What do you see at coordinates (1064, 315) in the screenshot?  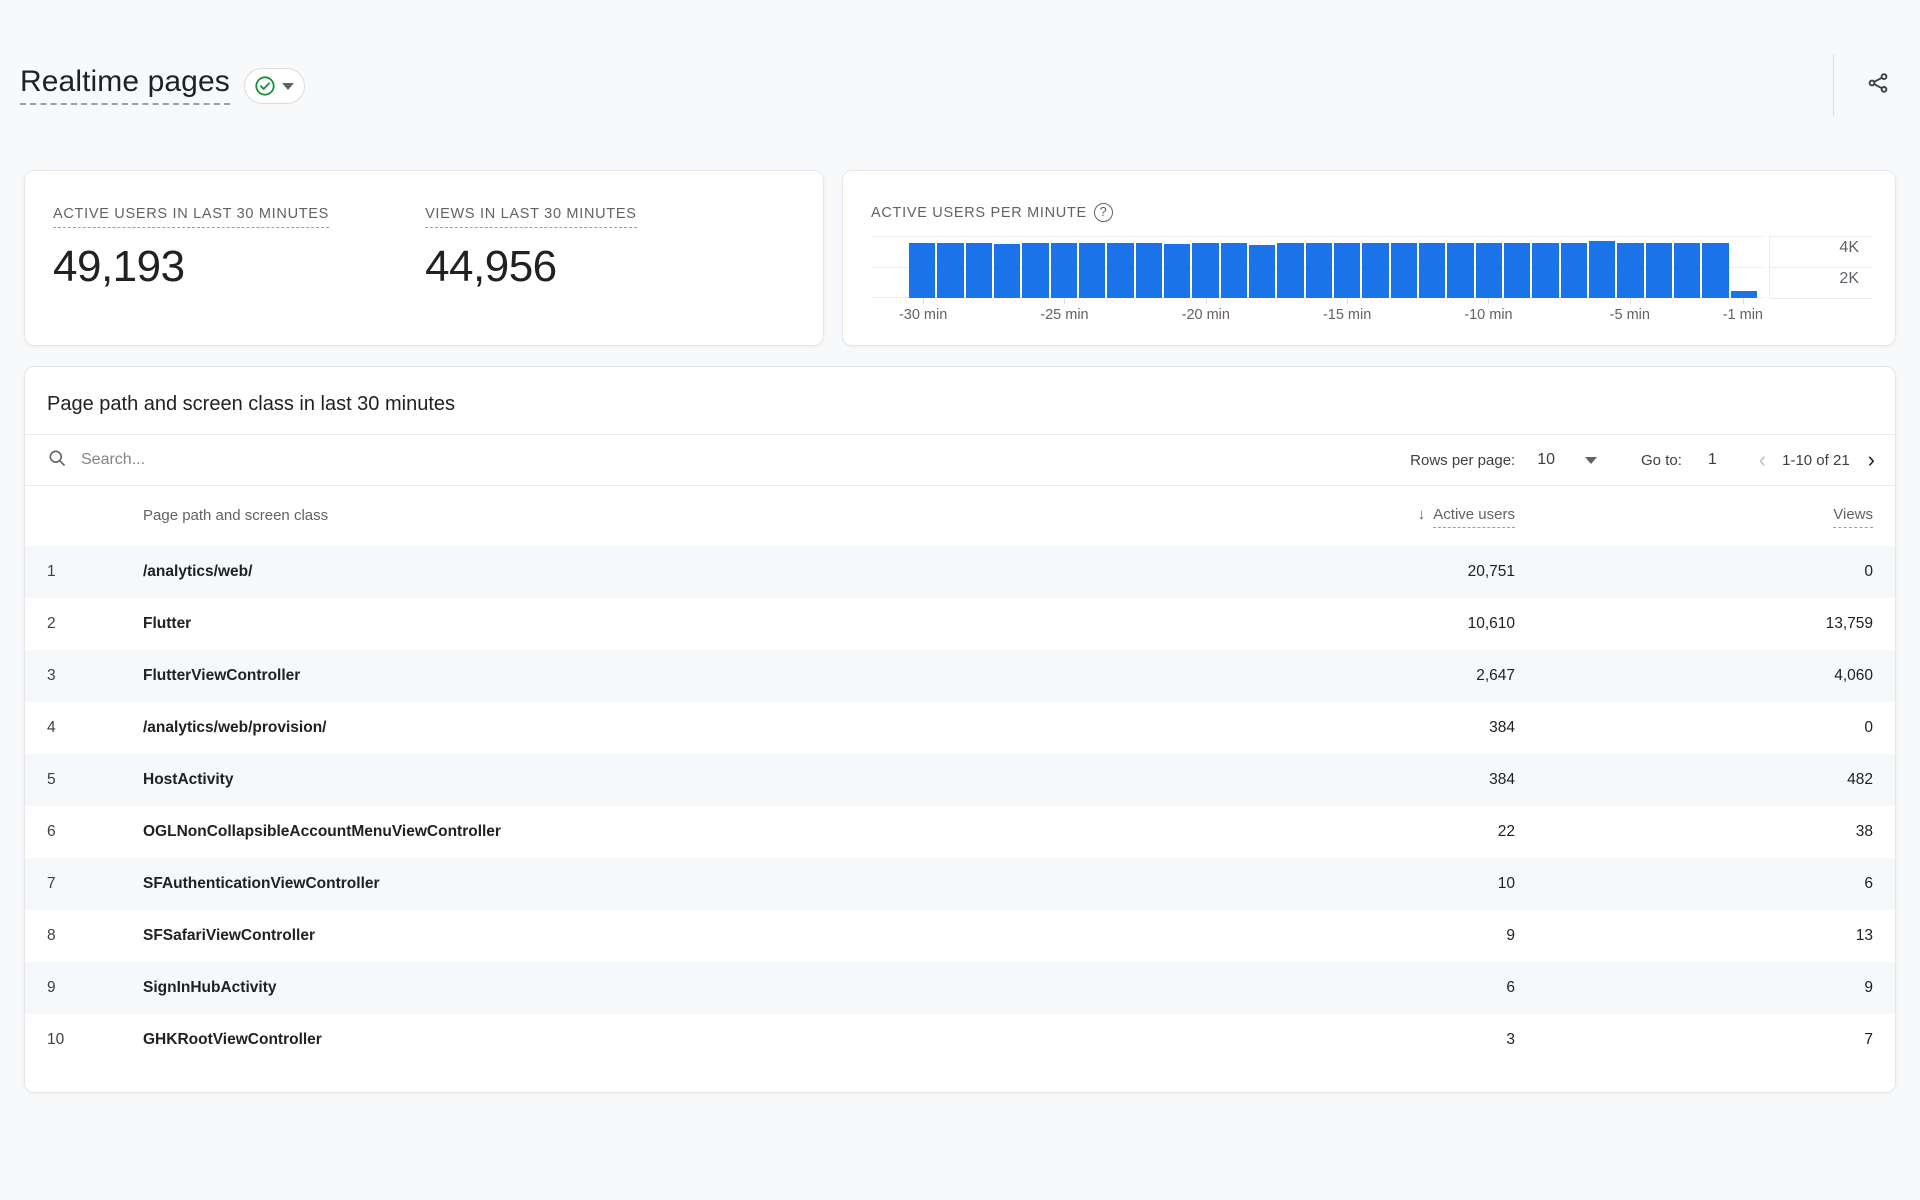 I see `x-tick-label: -25 min` at bounding box center [1064, 315].